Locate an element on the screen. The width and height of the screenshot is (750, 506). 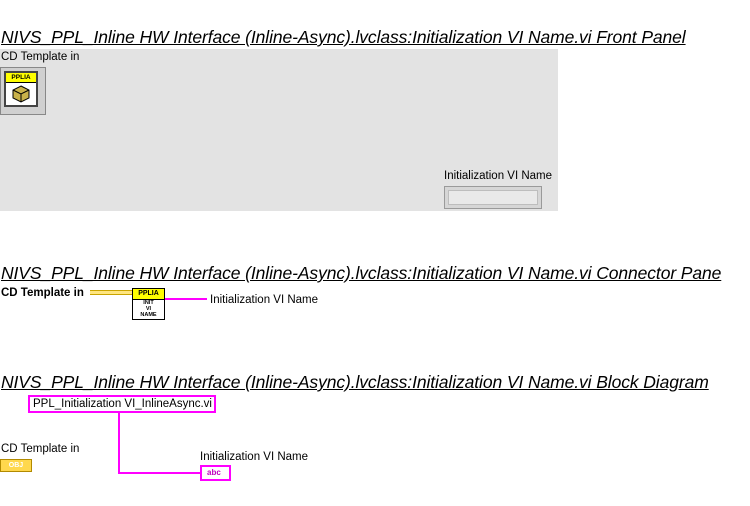
initialization-vi-name-indicator is located at coordinates (493, 197).